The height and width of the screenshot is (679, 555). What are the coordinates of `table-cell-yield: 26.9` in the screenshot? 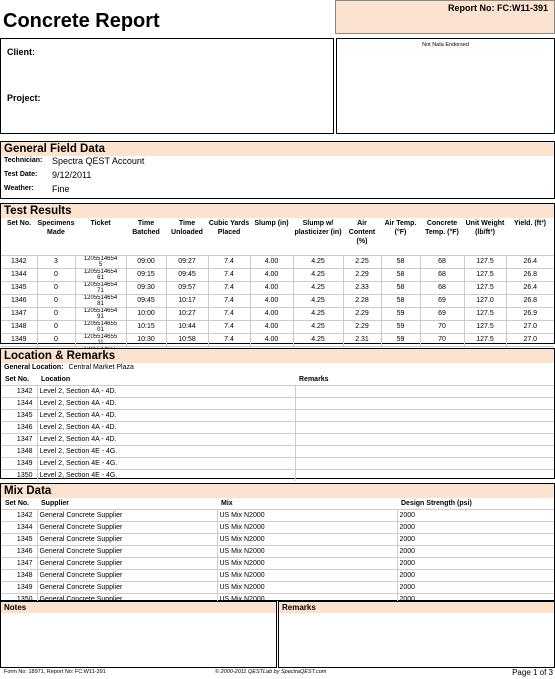 It's located at (530, 313).